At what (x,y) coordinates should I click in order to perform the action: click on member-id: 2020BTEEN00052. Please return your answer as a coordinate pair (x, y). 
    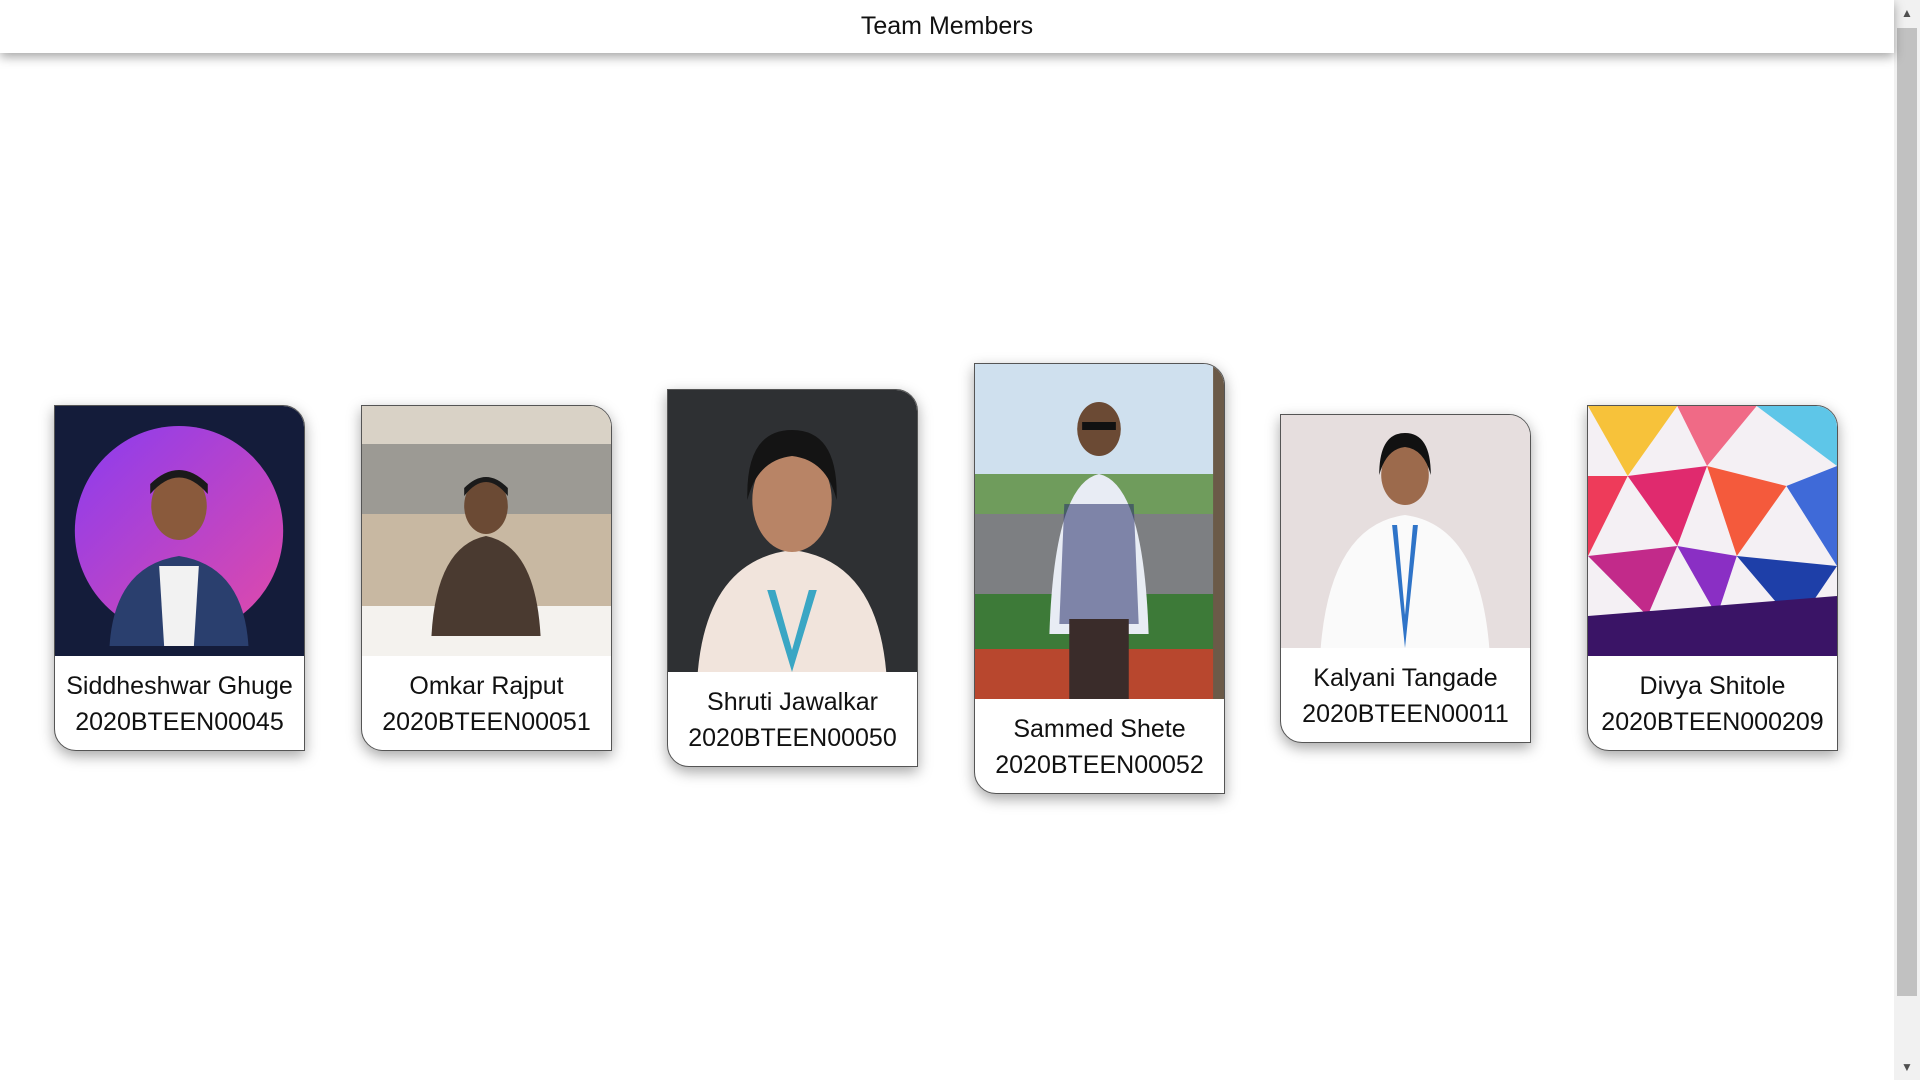
    Looking at the image, I should click on (1099, 765).